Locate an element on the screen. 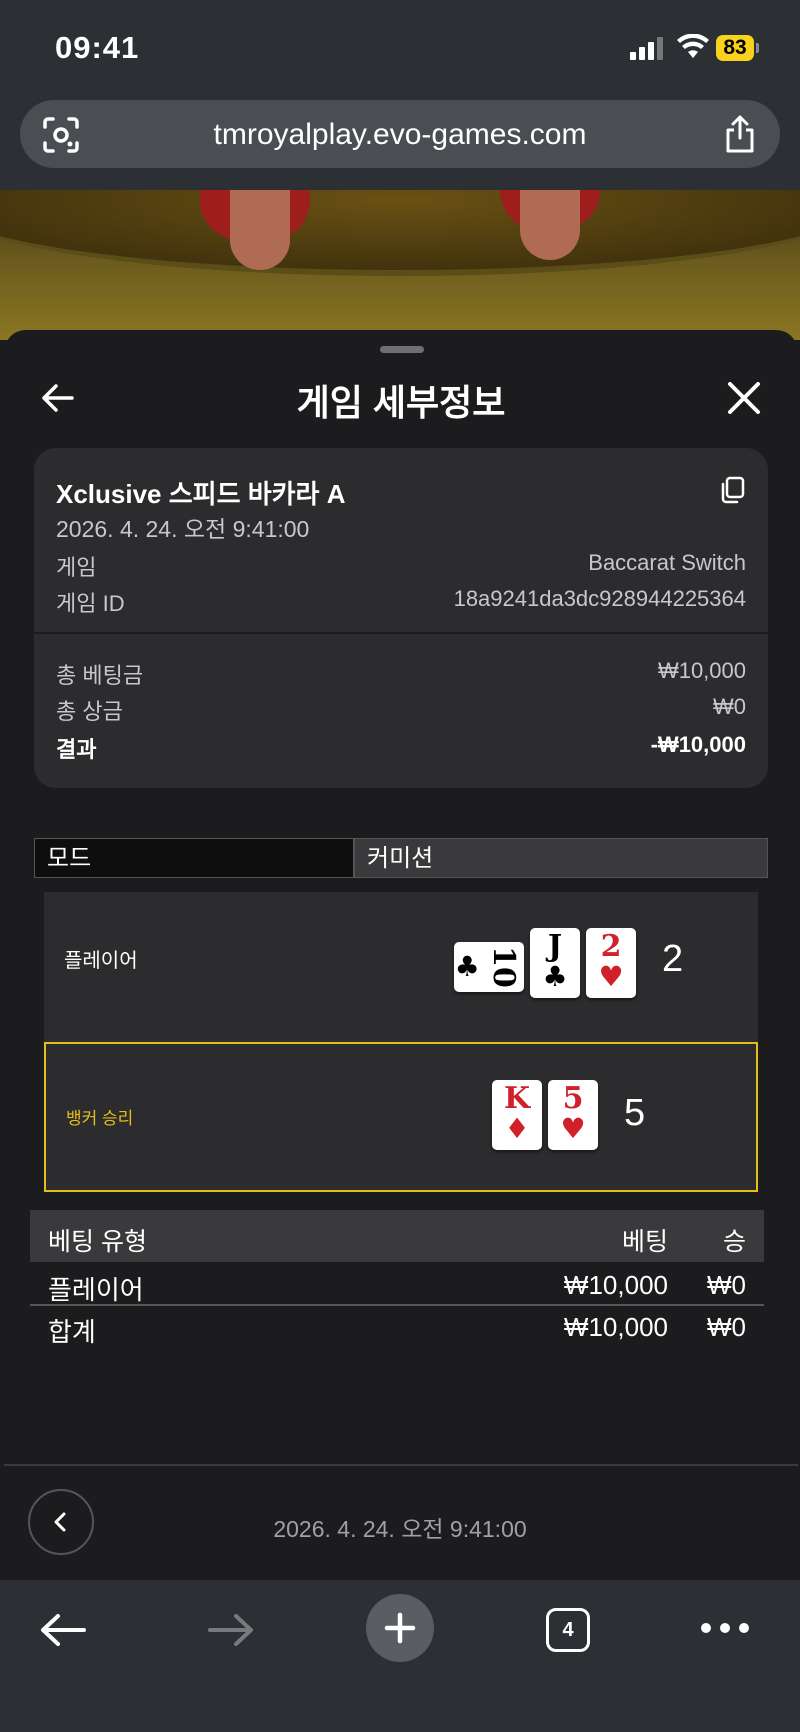  signal-icon is located at coordinates (646, 48).